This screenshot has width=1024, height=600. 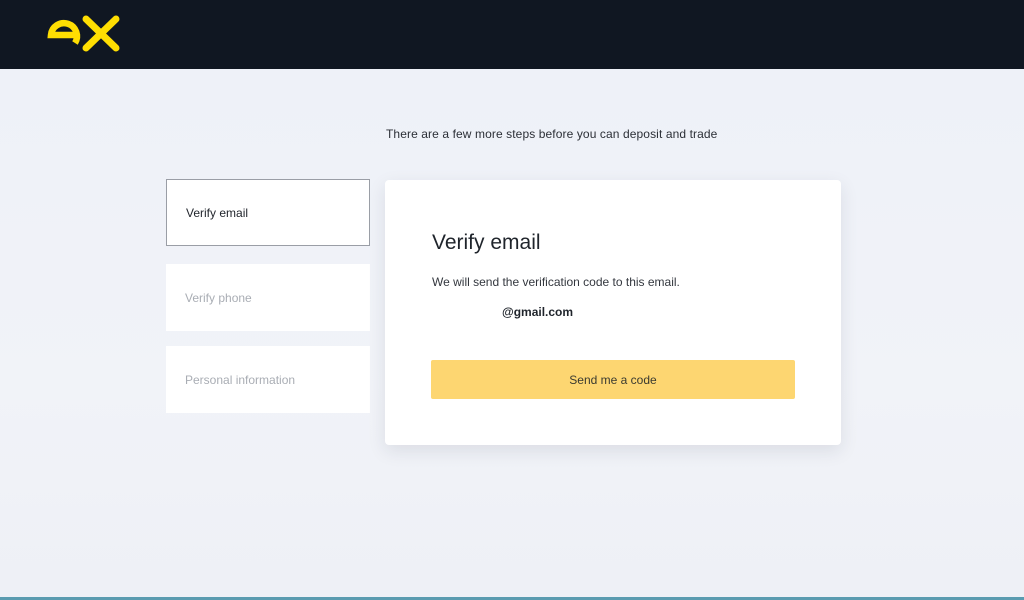 I want to click on step-label: Personal information, so click(x=240, y=379).